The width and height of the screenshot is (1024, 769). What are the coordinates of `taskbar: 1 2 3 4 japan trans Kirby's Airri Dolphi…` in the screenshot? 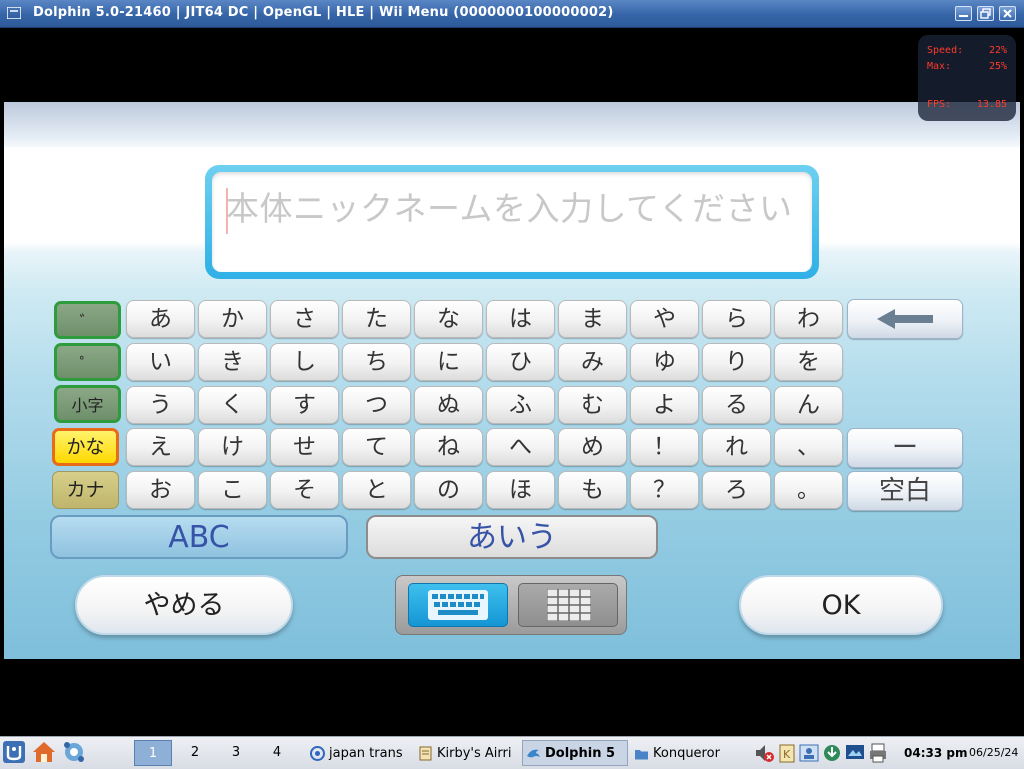 It's located at (512, 752).